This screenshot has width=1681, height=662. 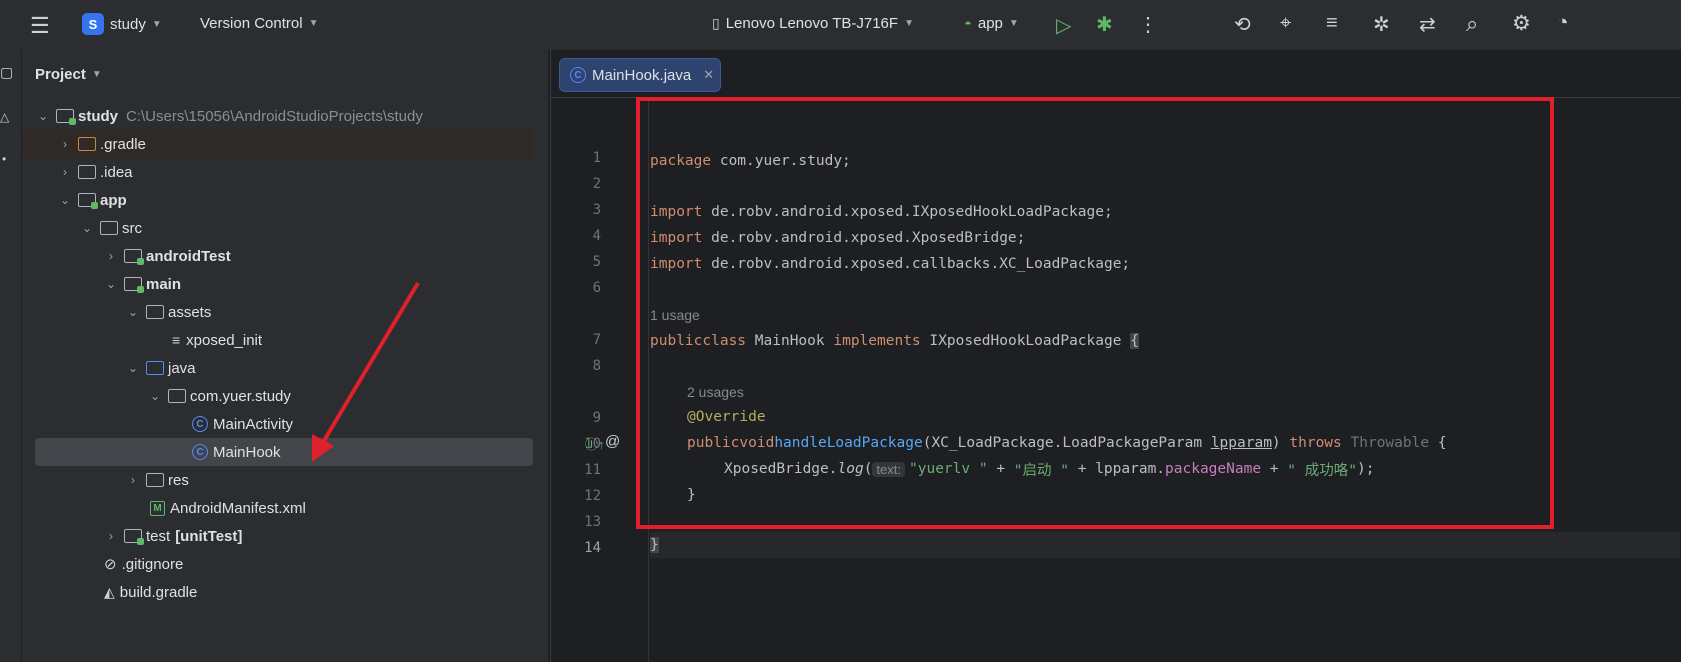 I want to click on tree-item-mainhook: C MainHook, so click(x=284, y=452).